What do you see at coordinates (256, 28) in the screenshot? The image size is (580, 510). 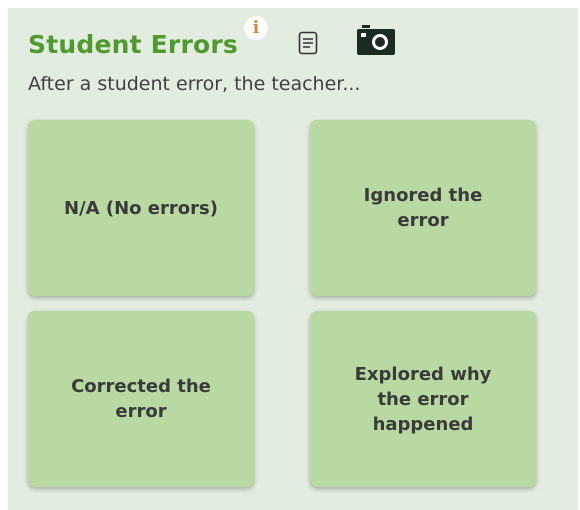 I see `info-icon: i` at bounding box center [256, 28].